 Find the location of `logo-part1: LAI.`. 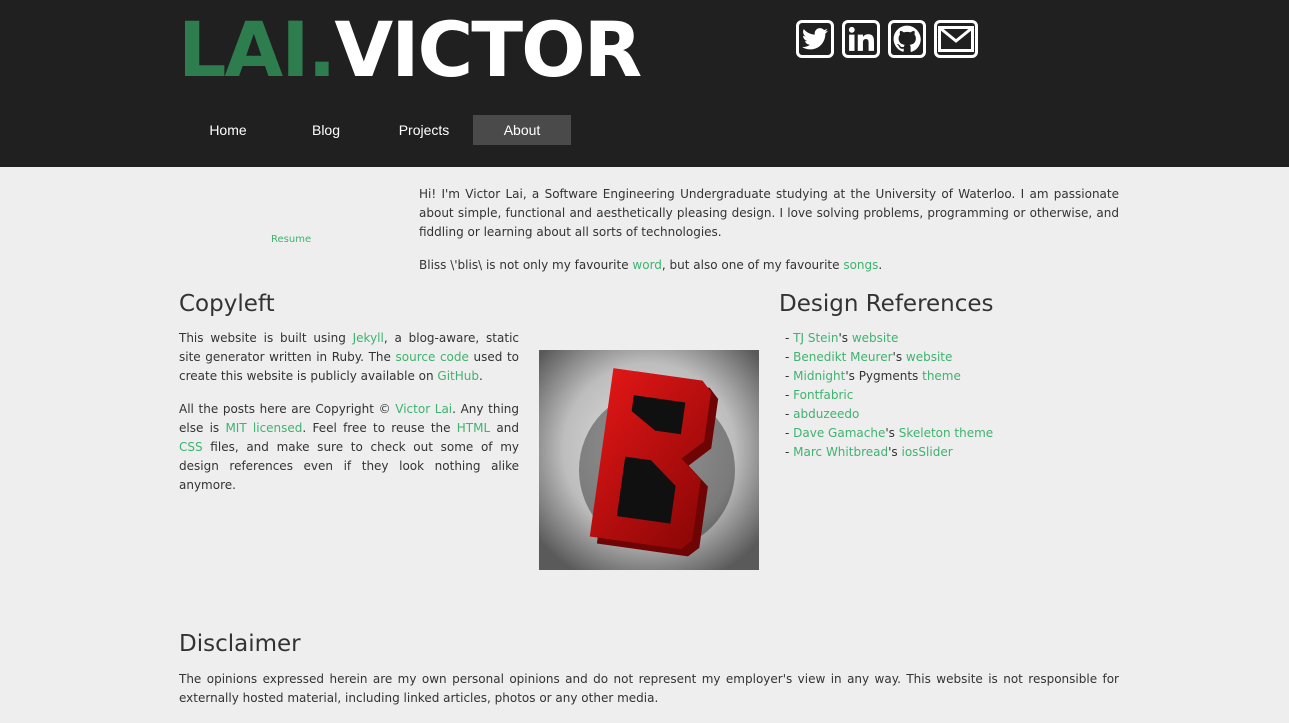

logo-part1: LAI. is located at coordinates (257, 49).